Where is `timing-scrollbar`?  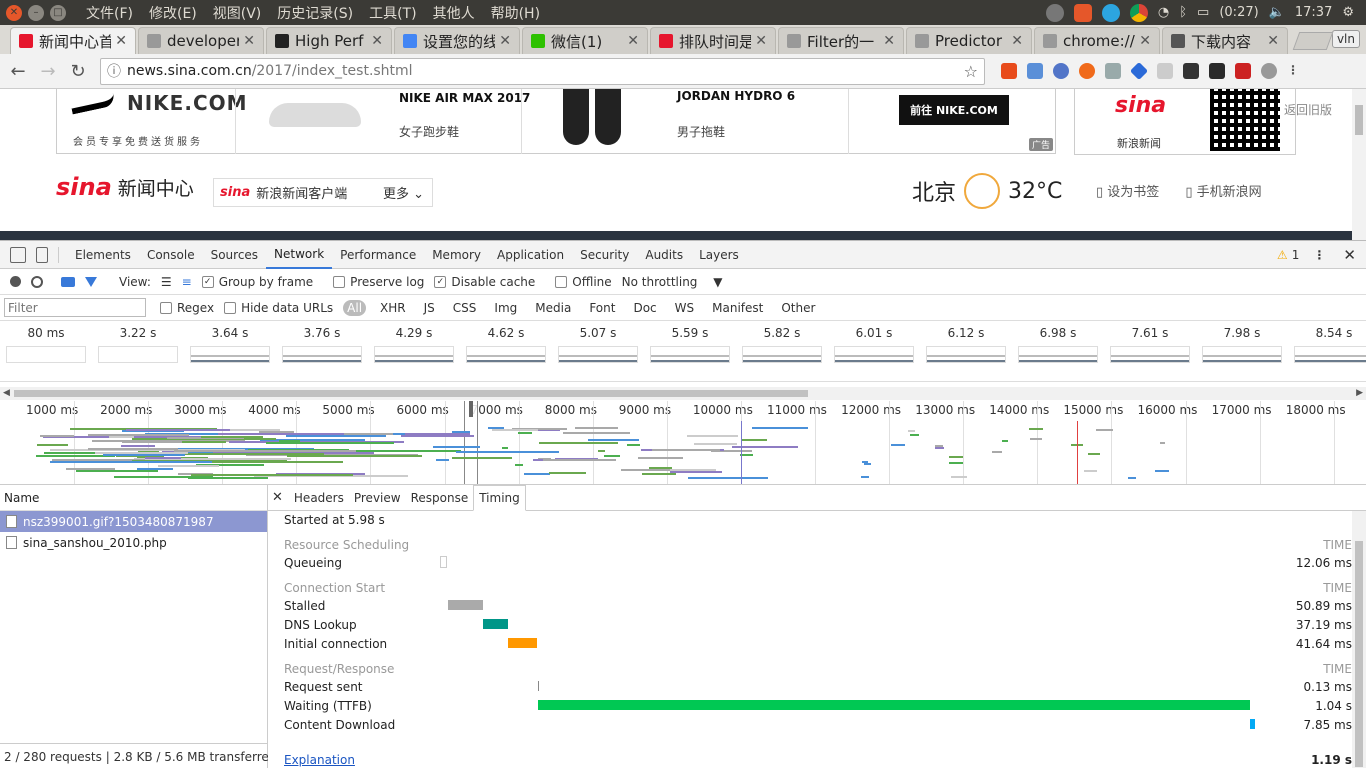
timing-scrollbar is located at coordinates (1359, 639).